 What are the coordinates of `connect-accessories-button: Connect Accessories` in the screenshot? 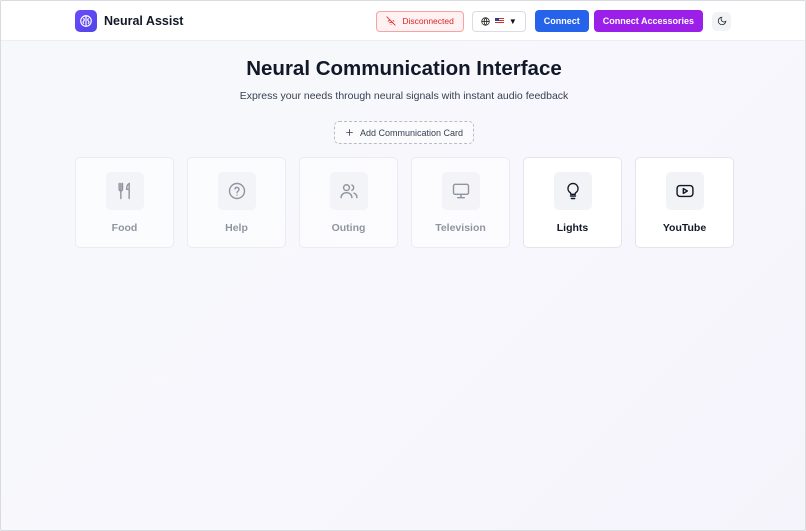 It's located at (648, 21).